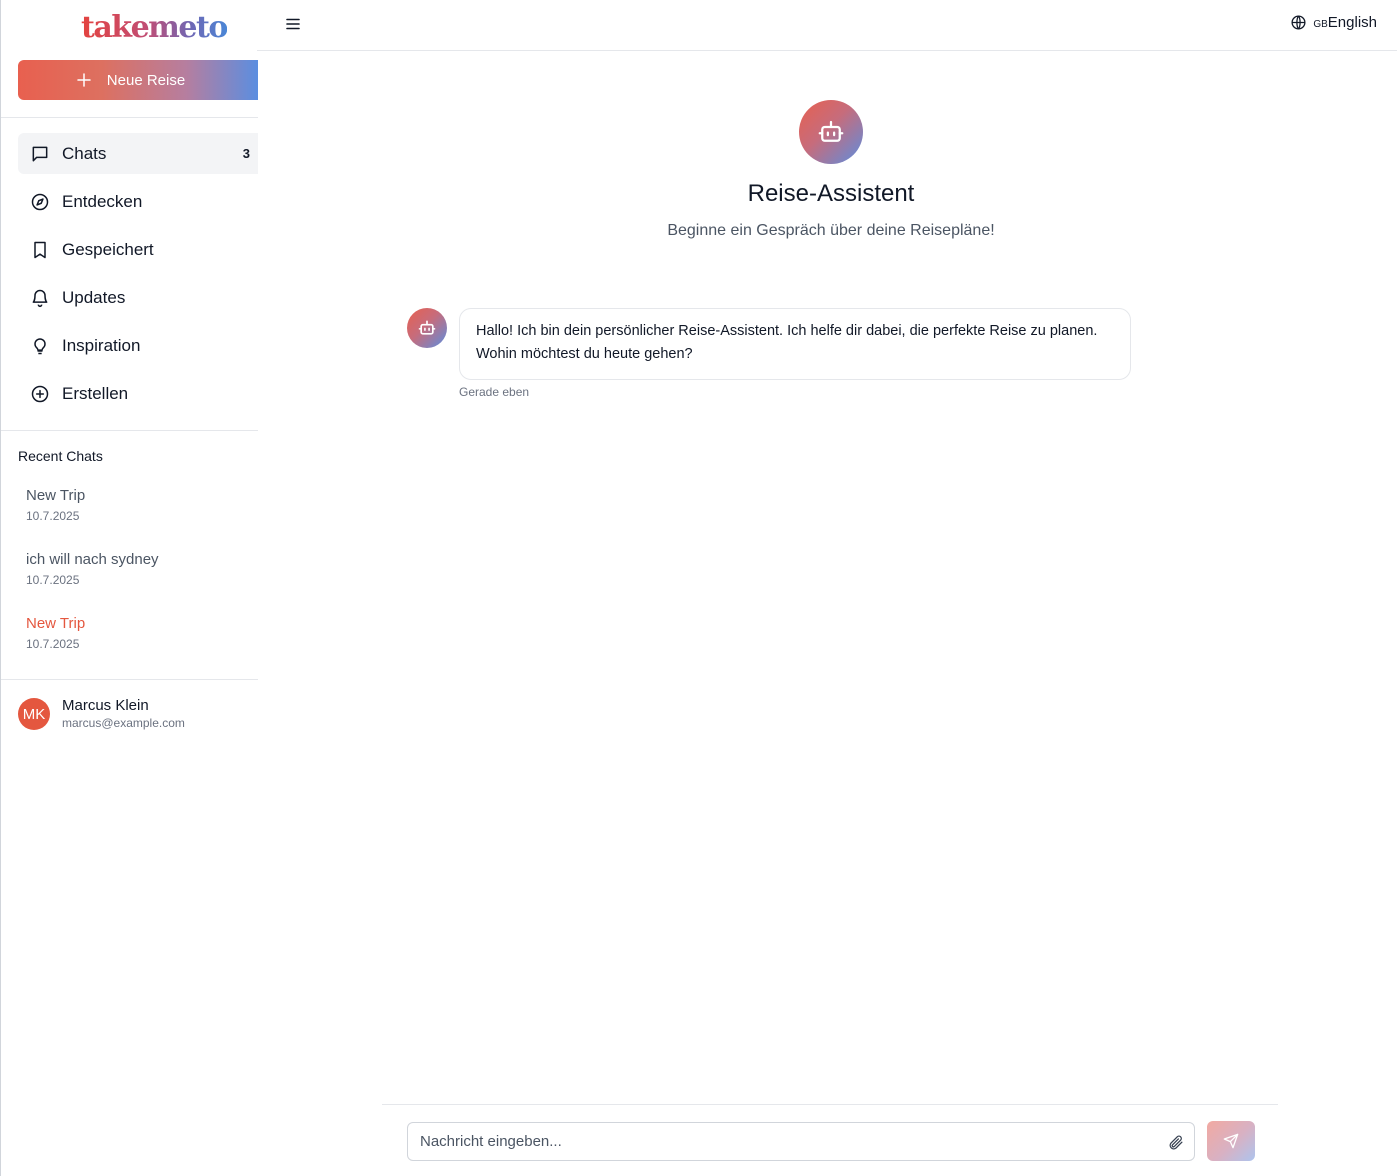 The width and height of the screenshot is (1397, 1176). Describe the element at coordinates (146, 80) in the screenshot. I see `new-trip-label: Neue Reise` at that location.